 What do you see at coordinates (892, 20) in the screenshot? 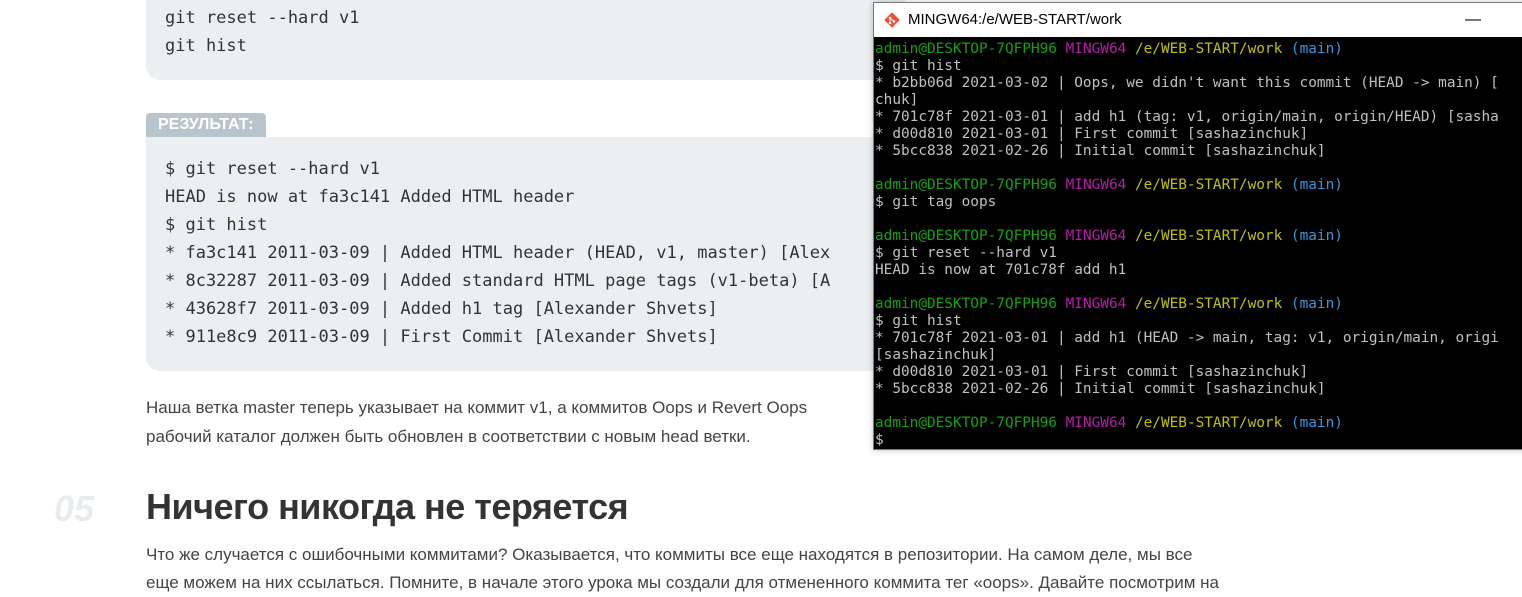
I see `git-icon` at bounding box center [892, 20].